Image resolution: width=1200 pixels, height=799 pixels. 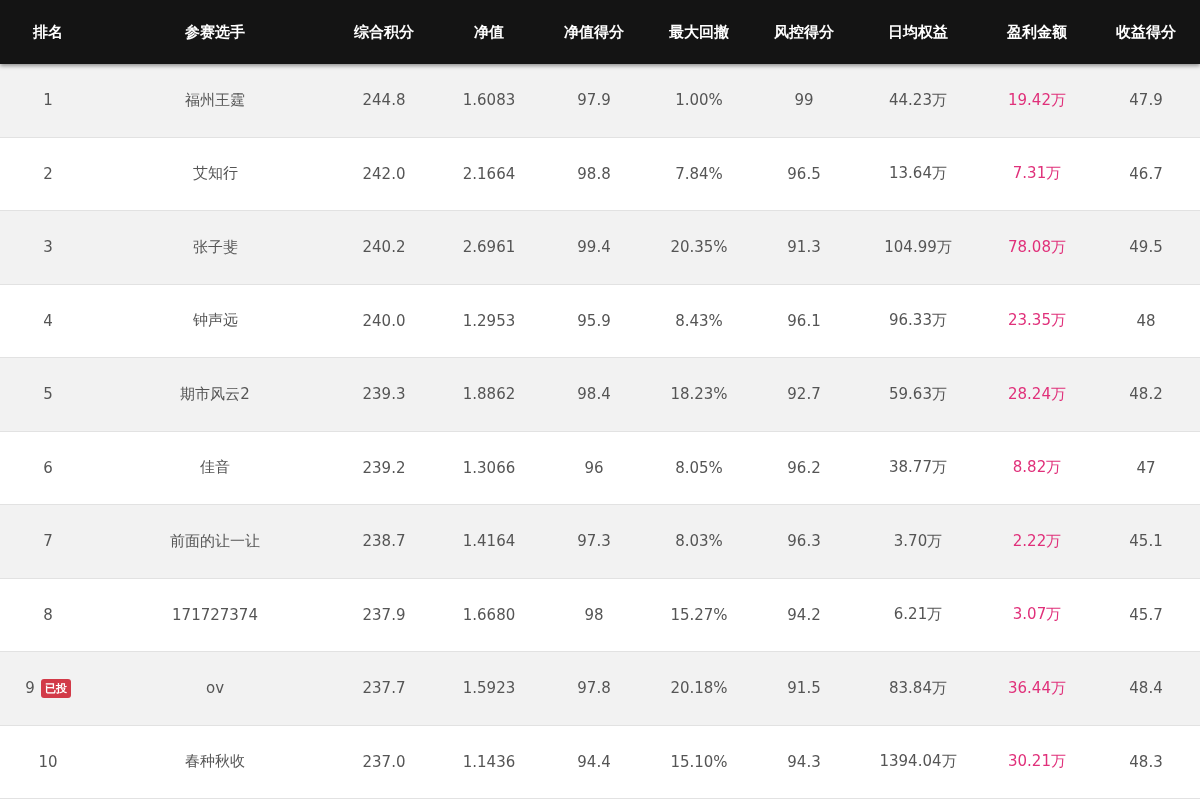 I want to click on table-cell: 1.8862, so click(x=489, y=394).